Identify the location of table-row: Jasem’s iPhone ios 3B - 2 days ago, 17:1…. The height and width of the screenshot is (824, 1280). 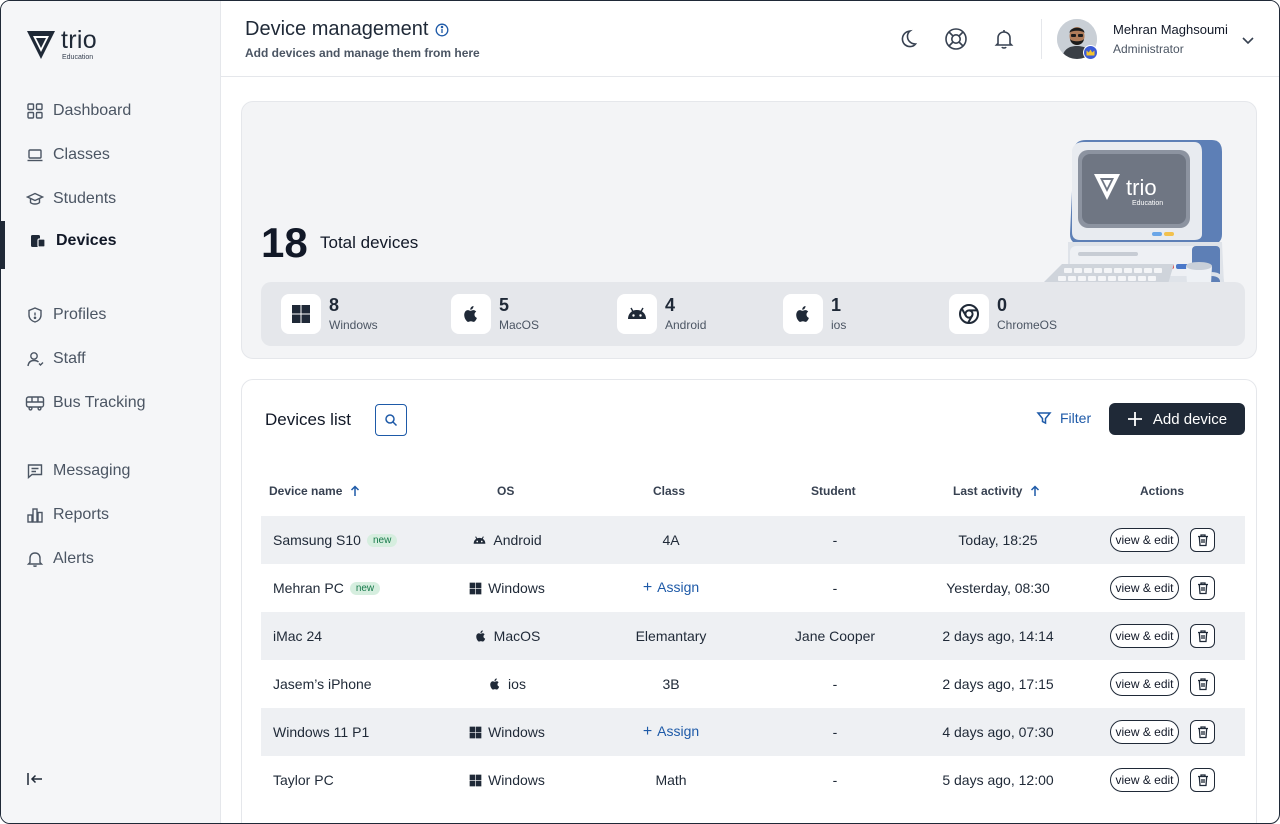
(753, 684).